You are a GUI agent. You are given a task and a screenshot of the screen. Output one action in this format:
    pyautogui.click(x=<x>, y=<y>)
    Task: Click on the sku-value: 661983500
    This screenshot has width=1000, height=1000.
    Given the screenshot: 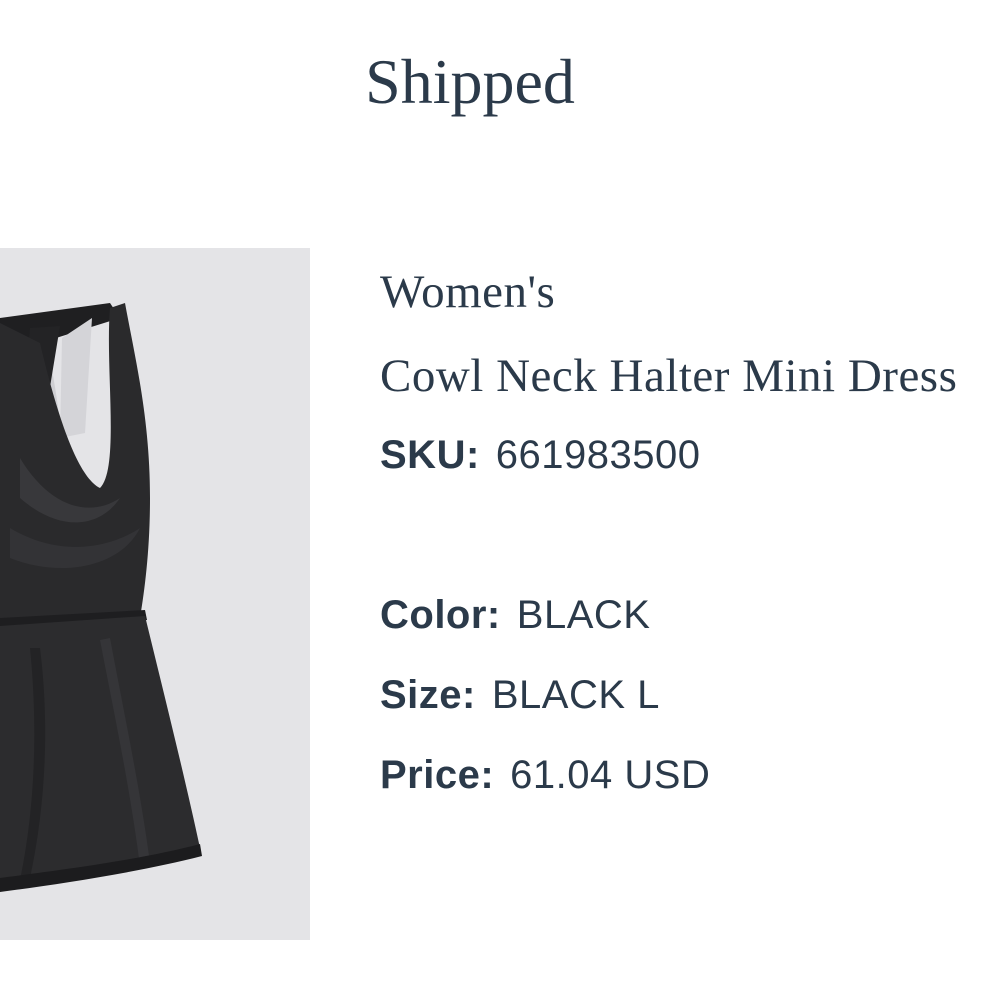 What is the action you would take?
    pyautogui.click(x=598, y=455)
    